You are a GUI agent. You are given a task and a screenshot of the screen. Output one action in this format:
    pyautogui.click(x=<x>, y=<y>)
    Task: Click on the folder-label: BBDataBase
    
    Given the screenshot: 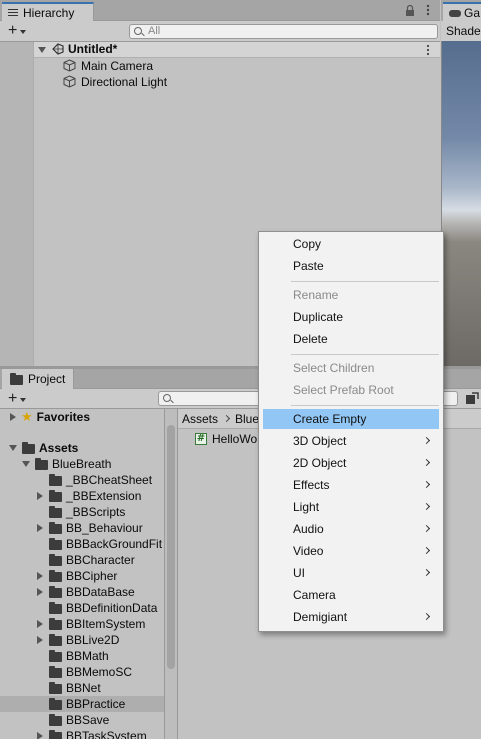 What is the action you would take?
    pyautogui.click(x=100, y=592)
    